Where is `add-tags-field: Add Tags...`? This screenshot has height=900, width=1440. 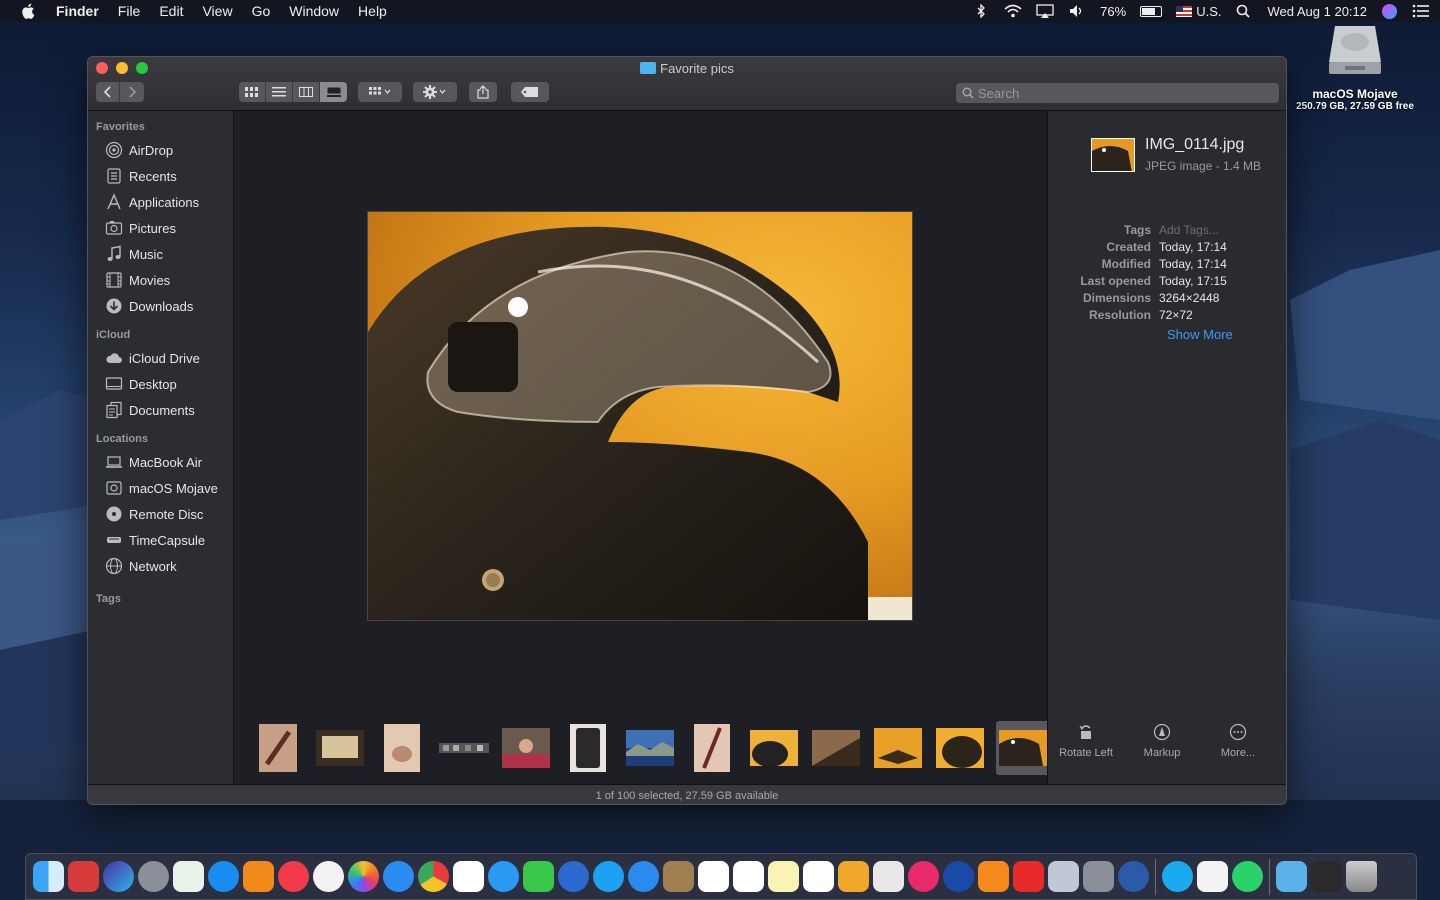 add-tags-field: Add Tags... is located at coordinates (1189, 231).